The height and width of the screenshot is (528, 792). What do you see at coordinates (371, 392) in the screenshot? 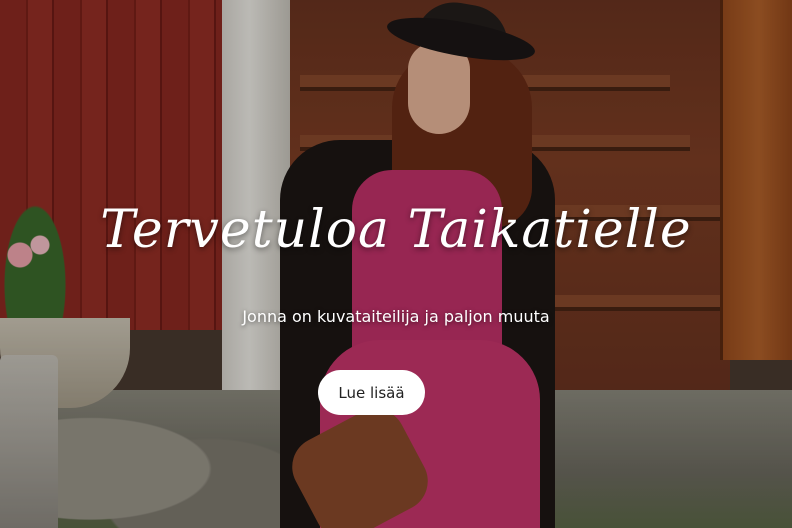
I see `read-more-button: Lue lisää` at bounding box center [371, 392].